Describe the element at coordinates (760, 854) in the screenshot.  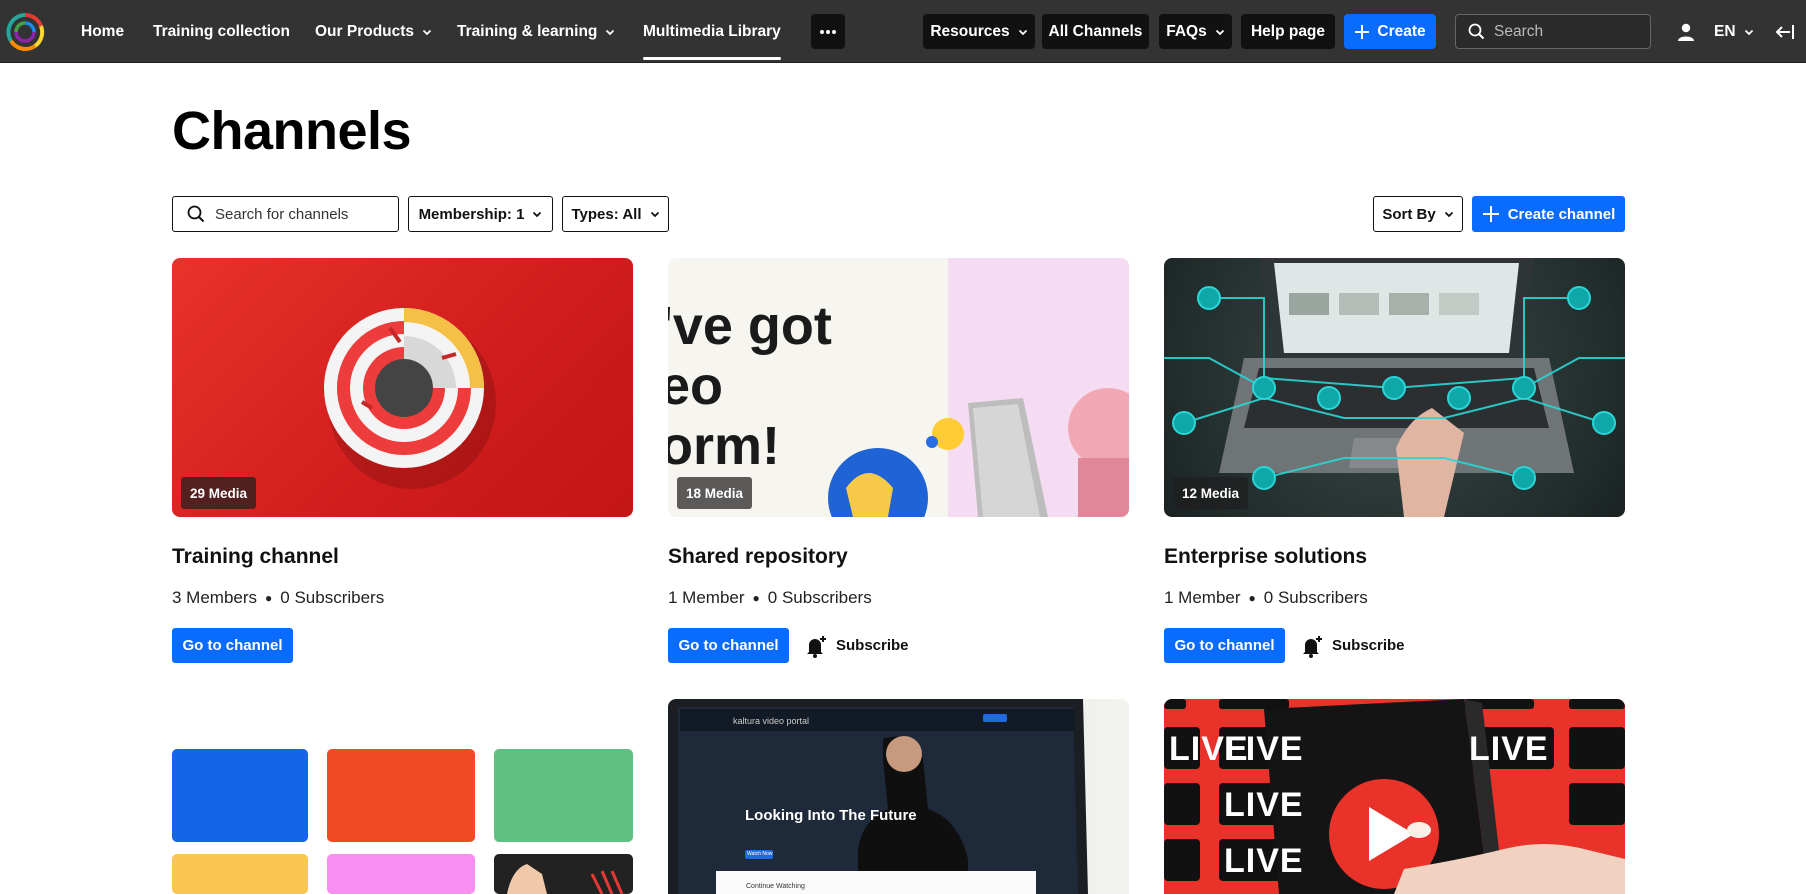
I see `portal-cta: Watch Now` at that location.